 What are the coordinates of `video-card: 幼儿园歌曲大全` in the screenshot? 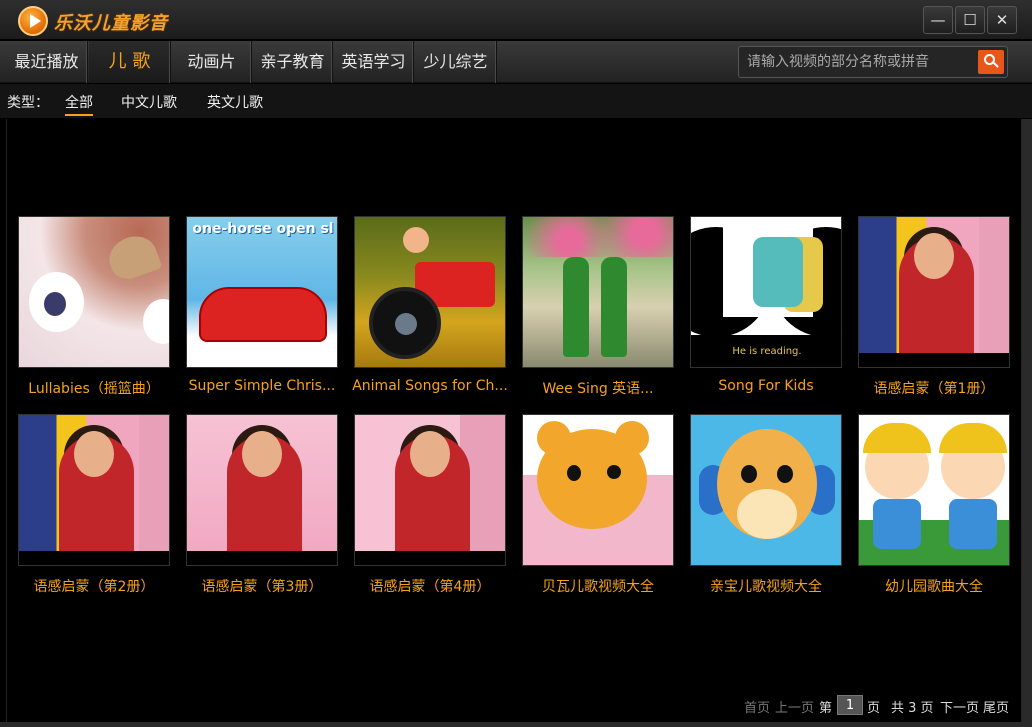 It's located at (934, 509).